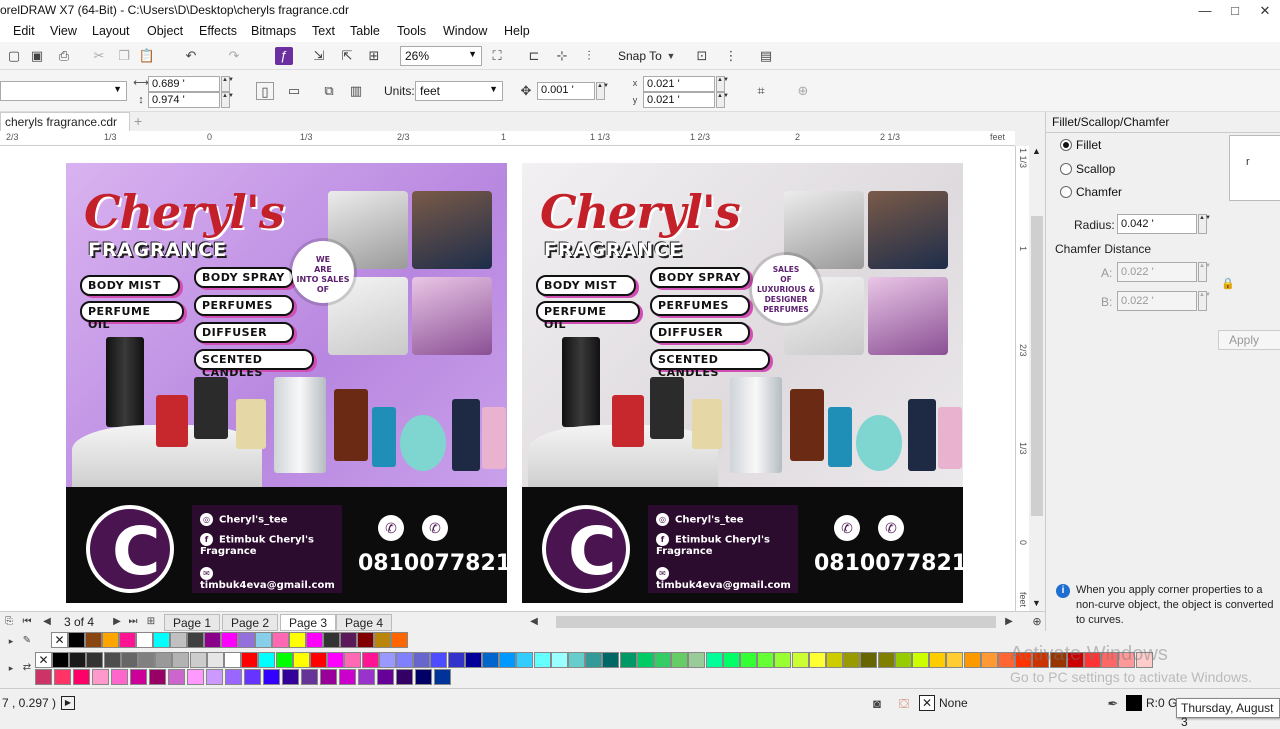  Describe the element at coordinates (1235, 11) in the screenshot. I see `maximize-button: □` at that location.